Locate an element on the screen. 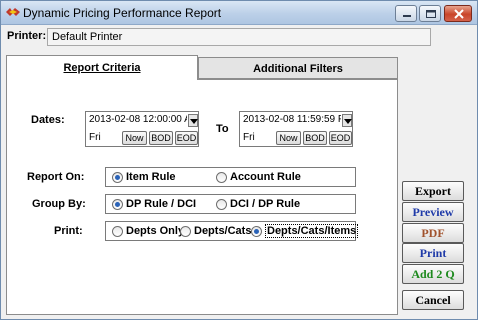 The width and height of the screenshot is (478, 320). group-by-group: DP Rule / DCI DCI / DP Rule is located at coordinates (230, 204).